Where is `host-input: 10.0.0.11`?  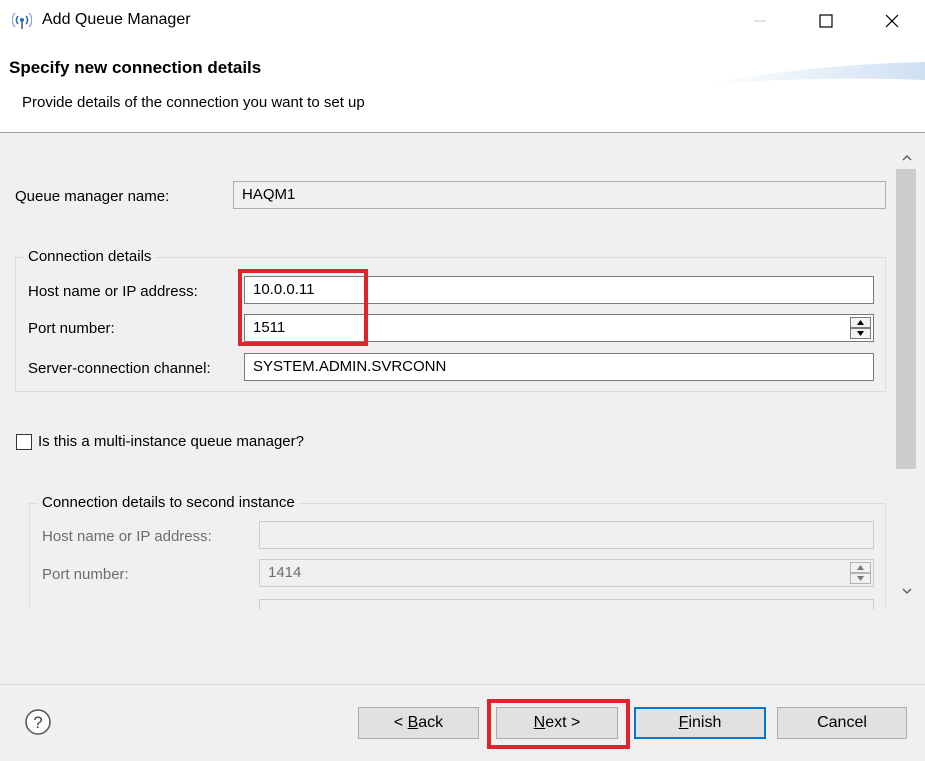
host-input: 10.0.0.11 is located at coordinates (559, 290).